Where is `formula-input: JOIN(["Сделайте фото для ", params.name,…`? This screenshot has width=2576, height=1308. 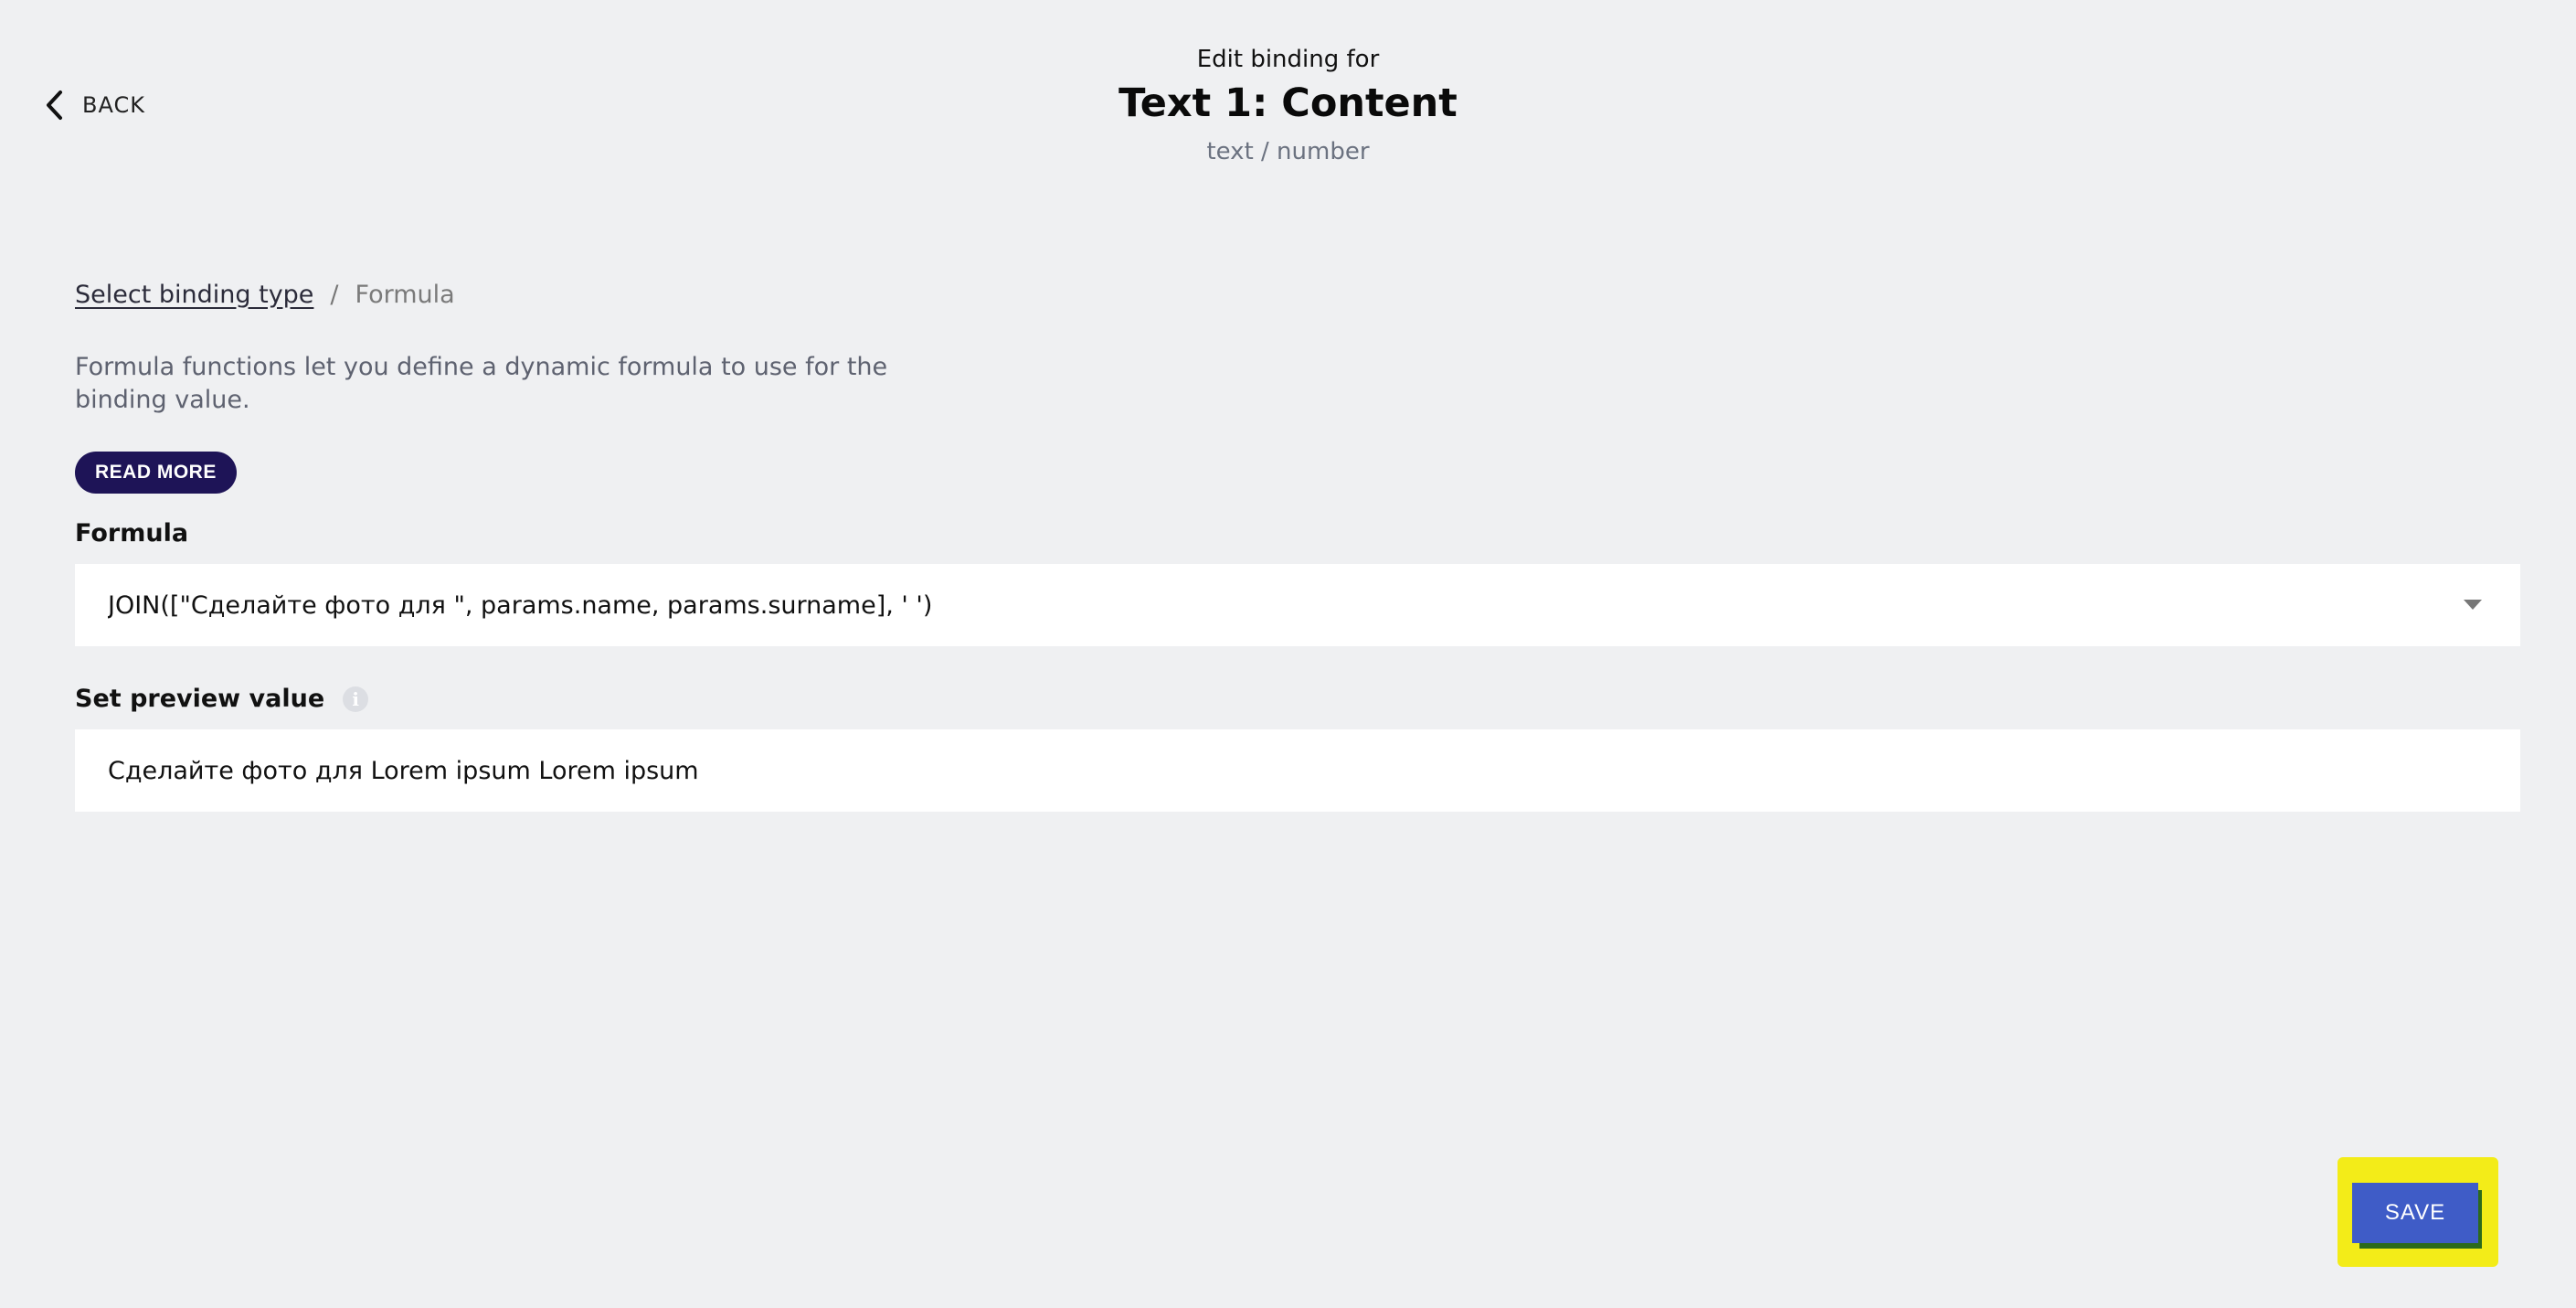 formula-input: JOIN(["Сделайте фото для ", params.name,… is located at coordinates (1297, 605).